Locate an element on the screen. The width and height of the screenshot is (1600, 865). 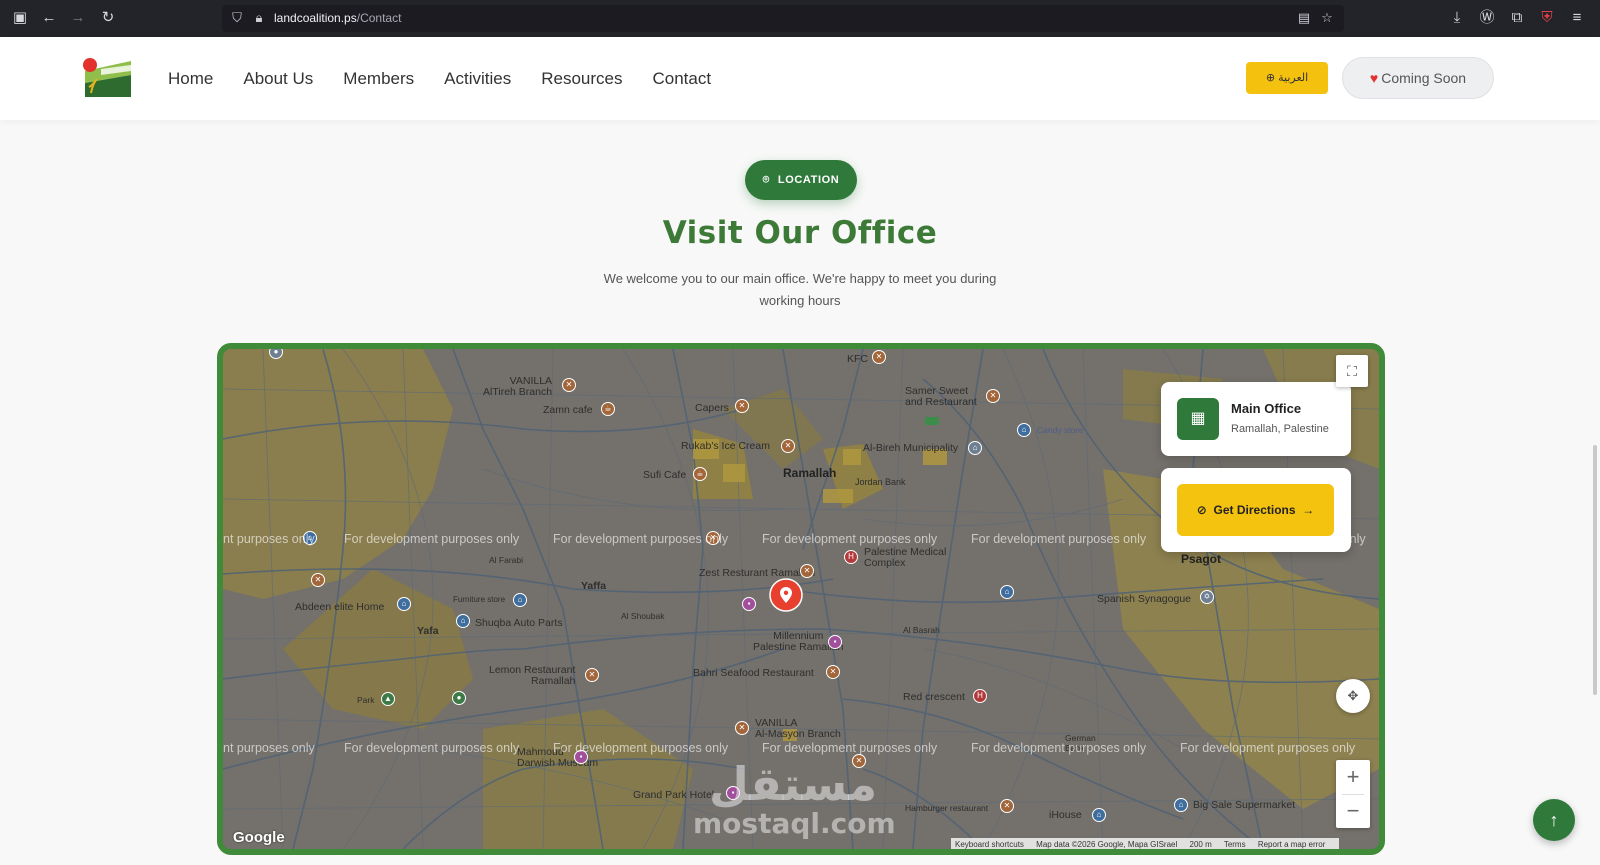
nav-resources: Resources is located at coordinates (581, 79).